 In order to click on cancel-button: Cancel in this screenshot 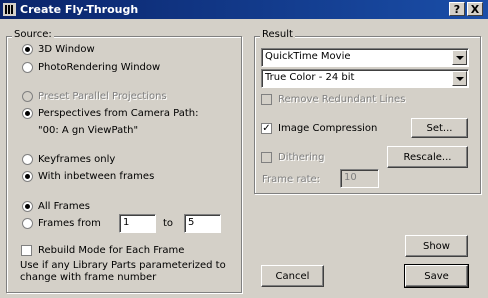, I will do `click(292, 276)`.